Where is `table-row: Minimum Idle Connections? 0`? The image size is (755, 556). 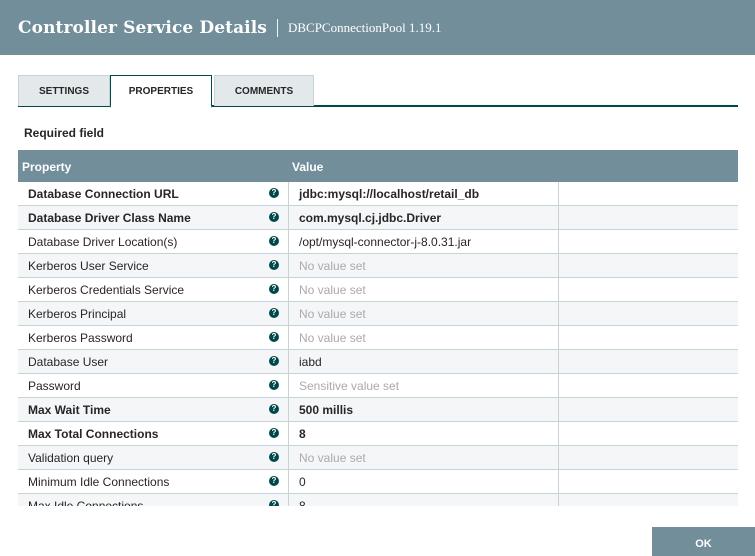 table-row: Minimum Idle Connections? 0 is located at coordinates (378, 482).